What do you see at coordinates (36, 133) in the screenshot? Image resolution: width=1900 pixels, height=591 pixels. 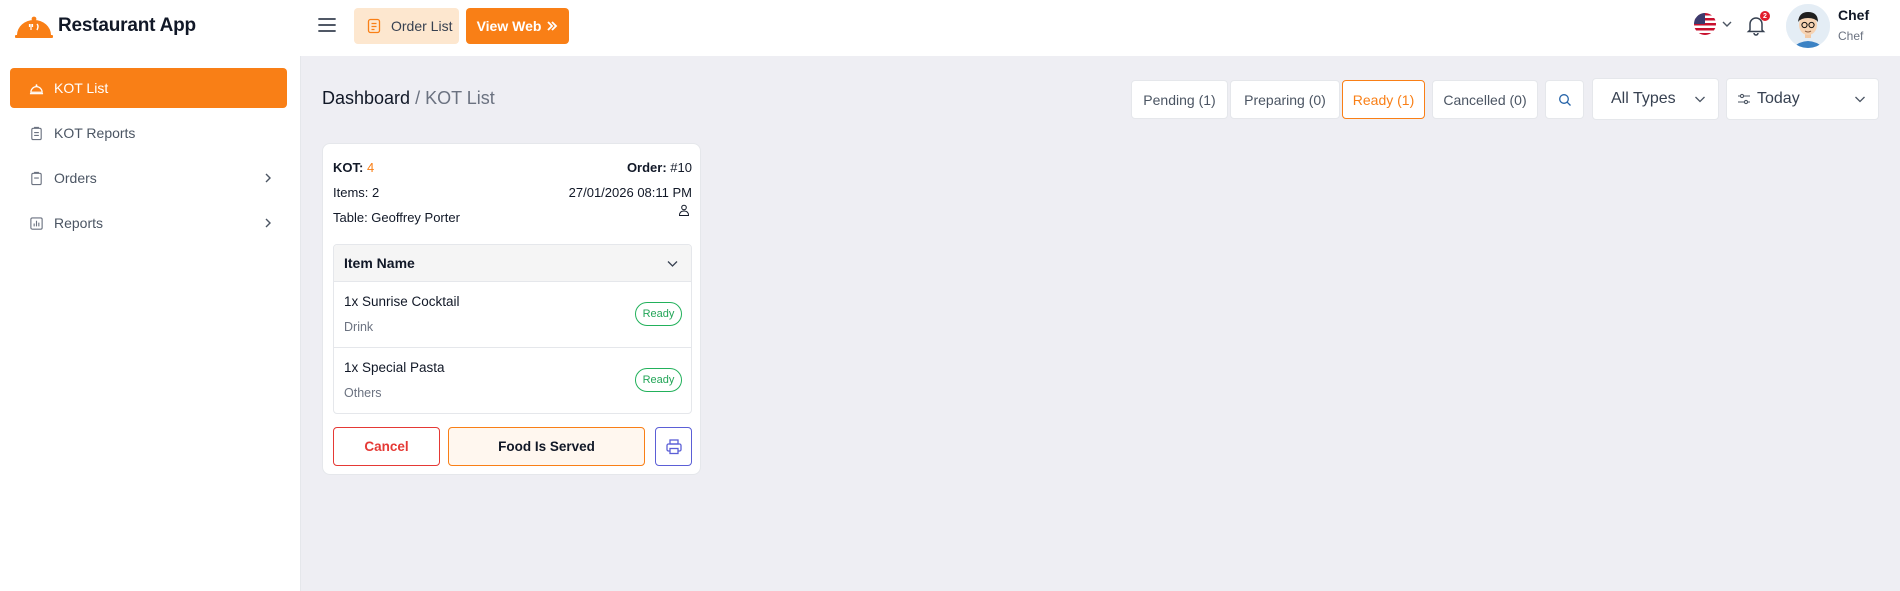 I see `clipboard-icon` at bounding box center [36, 133].